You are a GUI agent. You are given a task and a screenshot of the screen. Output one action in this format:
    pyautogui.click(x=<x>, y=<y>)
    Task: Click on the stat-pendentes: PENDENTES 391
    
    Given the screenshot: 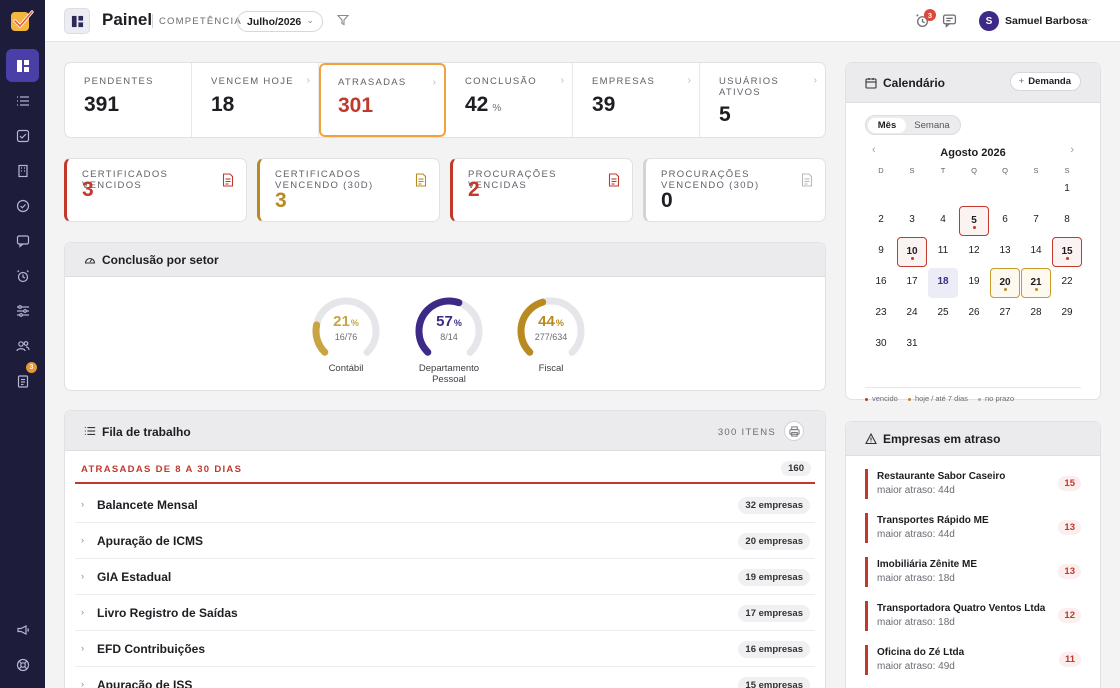 What is the action you would take?
    pyautogui.click(x=128, y=100)
    